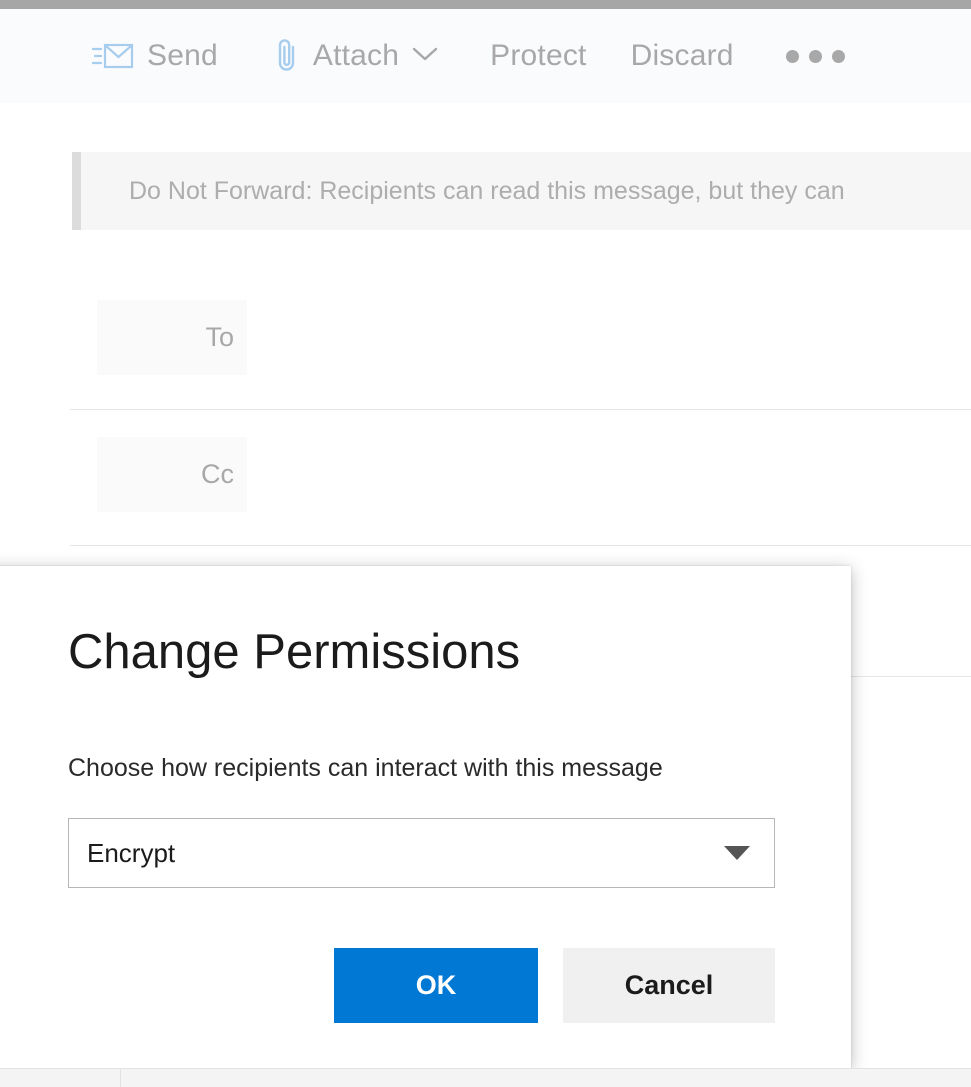 The image size is (971, 1087). Describe the element at coordinates (669, 985) in the screenshot. I see `cancel-button: Cancel` at that location.